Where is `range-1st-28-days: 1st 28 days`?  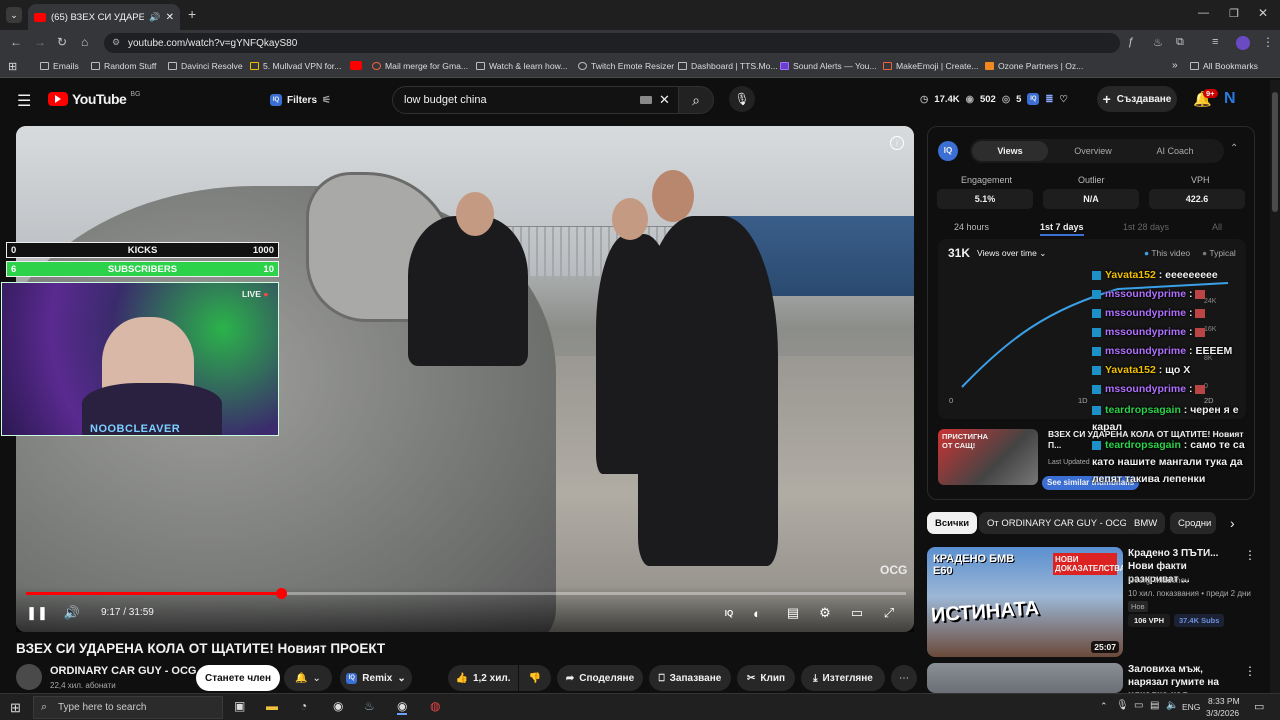
range-1st-28-days: 1st 28 days is located at coordinates (1146, 227).